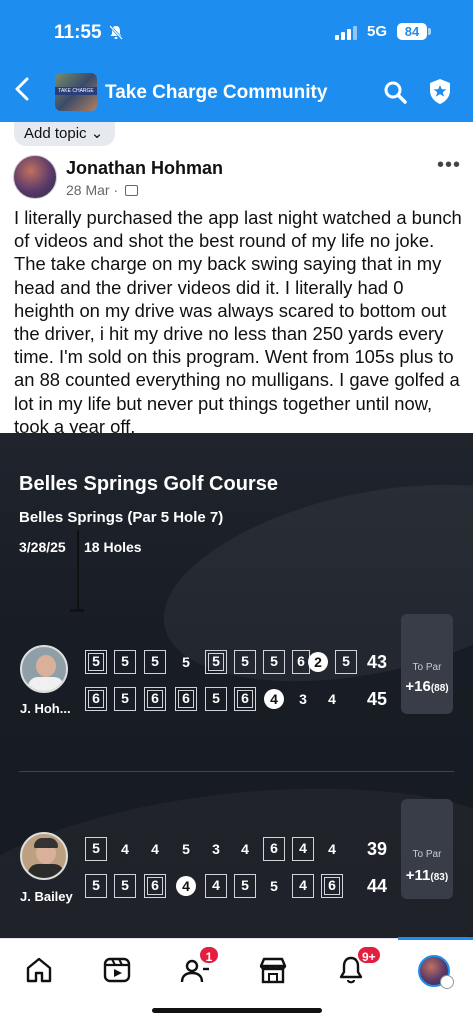 Image resolution: width=473 pixels, height=1024 pixels. Describe the element at coordinates (121, 517) in the screenshot. I see `course-subtitle: Belles Springs (Par 5 Hole 7)` at that location.